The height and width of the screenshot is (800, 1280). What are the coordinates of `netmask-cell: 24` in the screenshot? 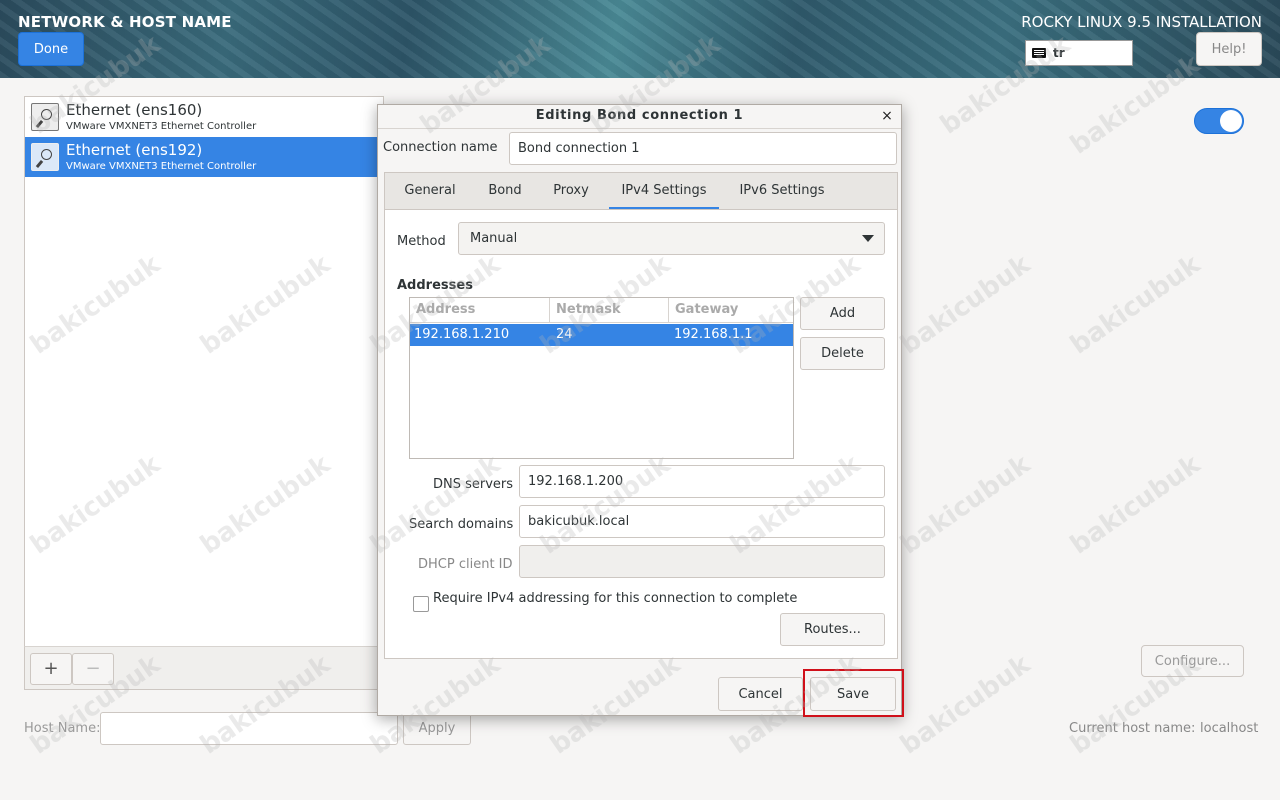 It's located at (562, 335).